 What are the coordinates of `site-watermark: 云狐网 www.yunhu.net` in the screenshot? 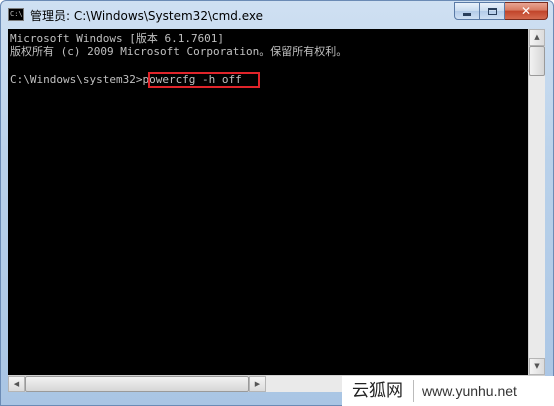 It's located at (448, 391).